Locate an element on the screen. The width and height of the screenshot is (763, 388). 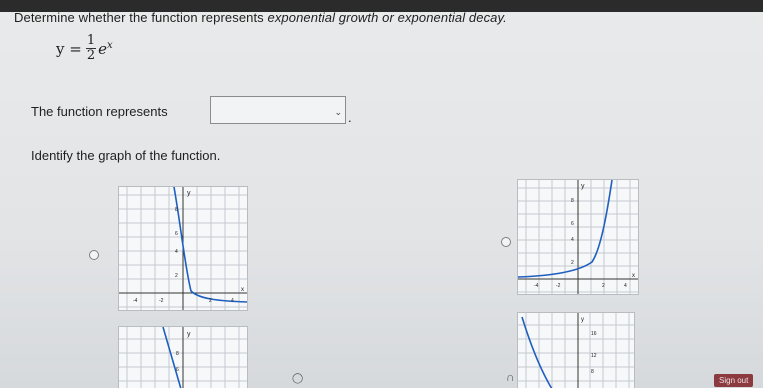
coefficient-fraction: 1 2 is located at coordinates (91, 48).